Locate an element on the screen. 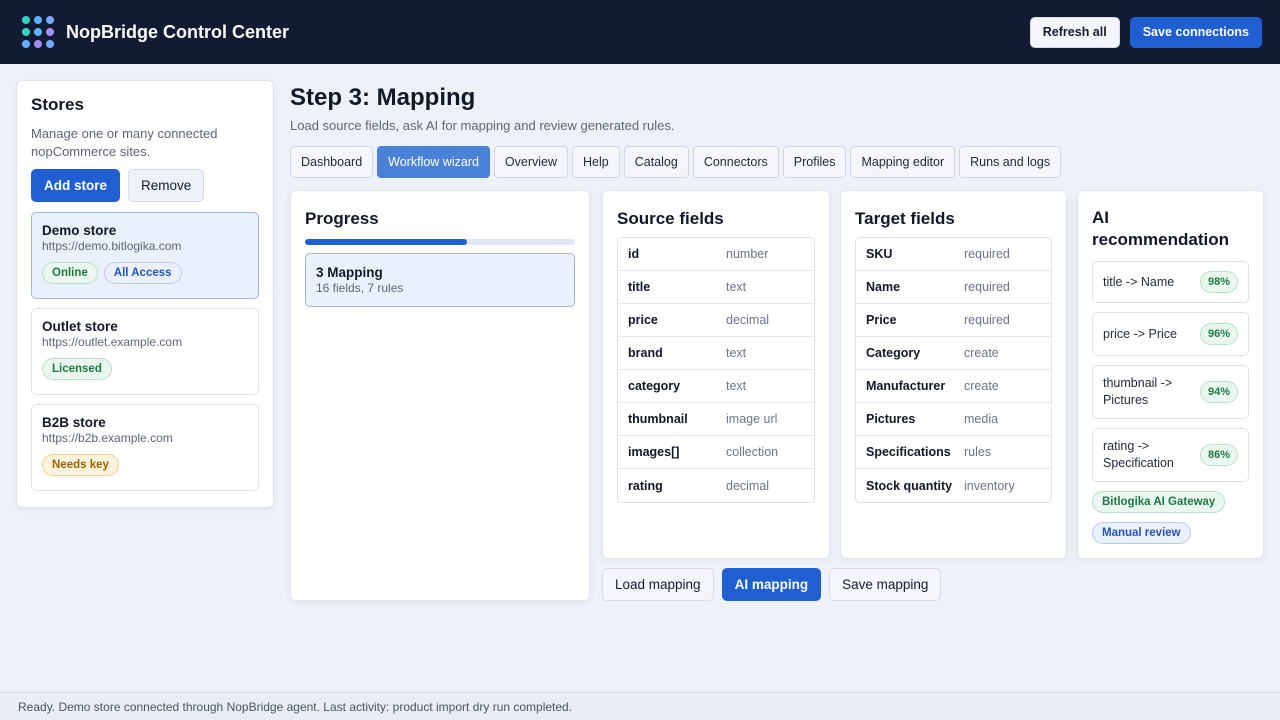 This screenshot has height=720, width=1280. save-mapping-button: Save mapping is located at coordinates (885, 584).